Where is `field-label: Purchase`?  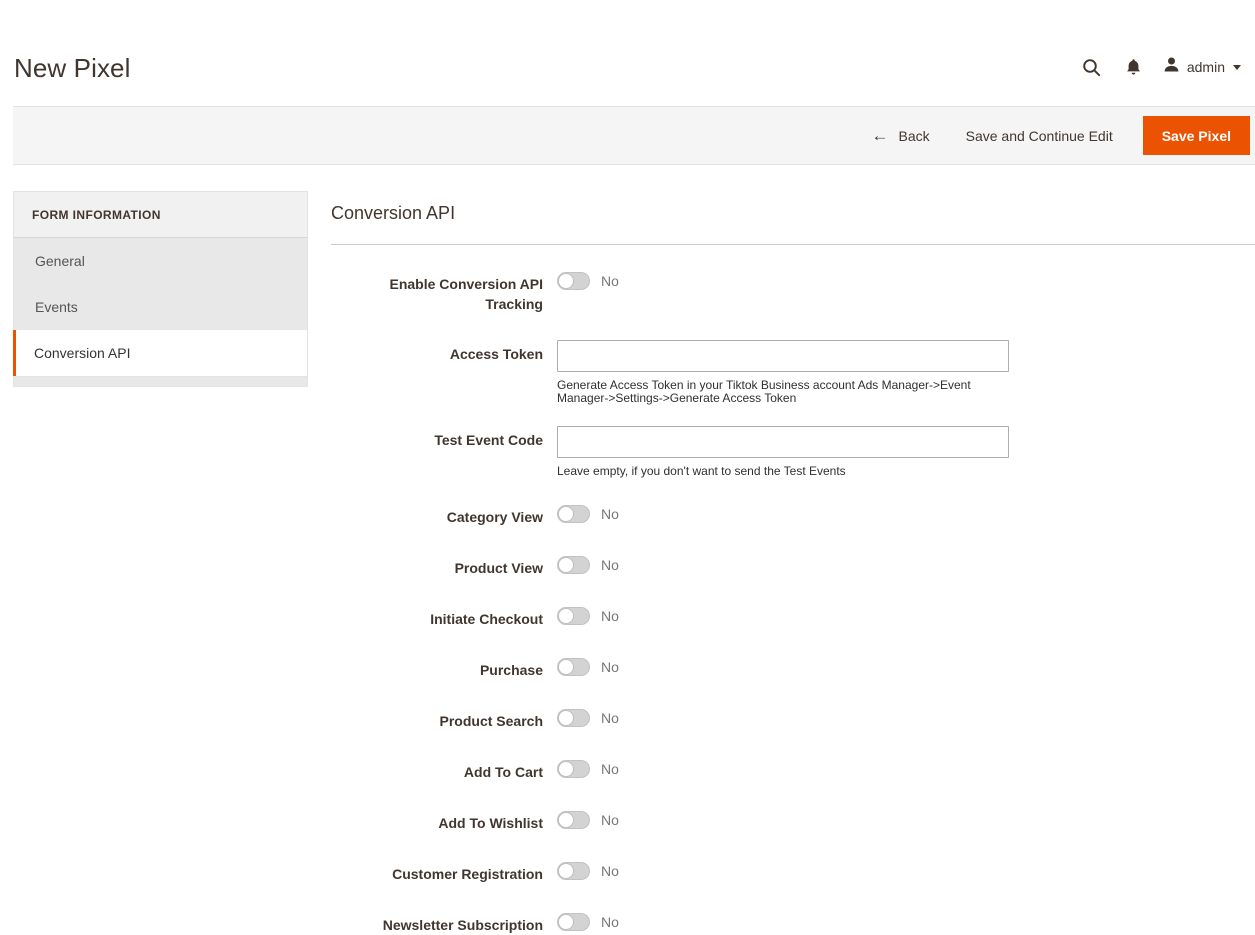
field-label: Purchase is located at coordinates (511, 670).